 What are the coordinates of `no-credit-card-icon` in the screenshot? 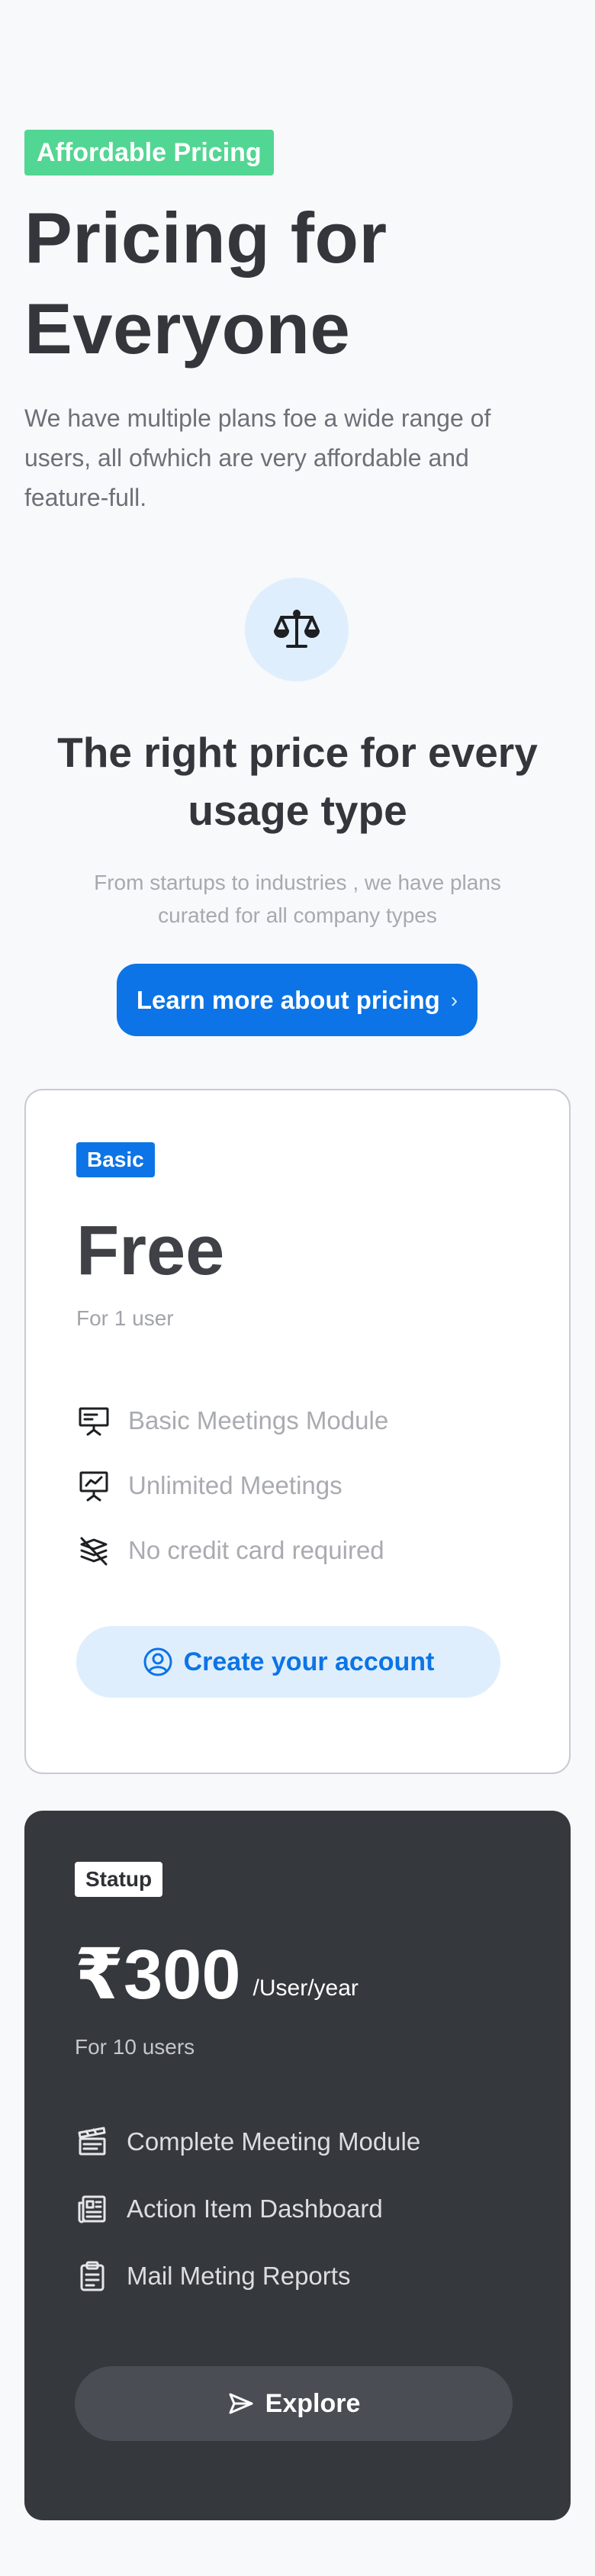 It's located at (93, 1550).